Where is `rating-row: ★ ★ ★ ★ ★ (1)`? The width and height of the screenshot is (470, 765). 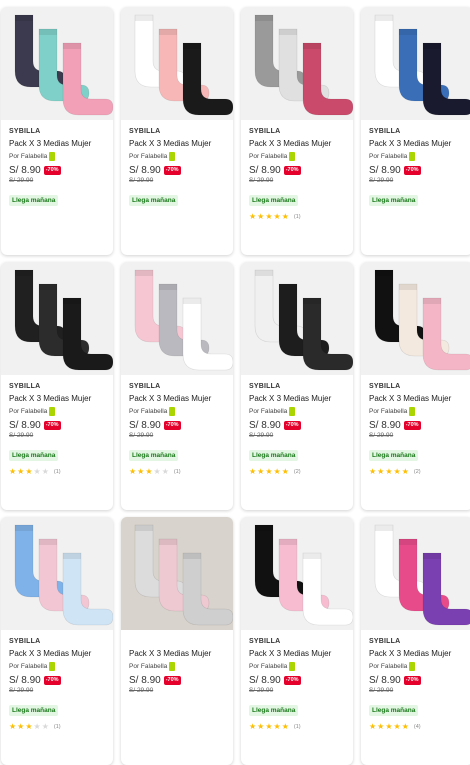
rating-row: ★ ★ ★ ★ ★ (1) is located at coordinates (179, 472).